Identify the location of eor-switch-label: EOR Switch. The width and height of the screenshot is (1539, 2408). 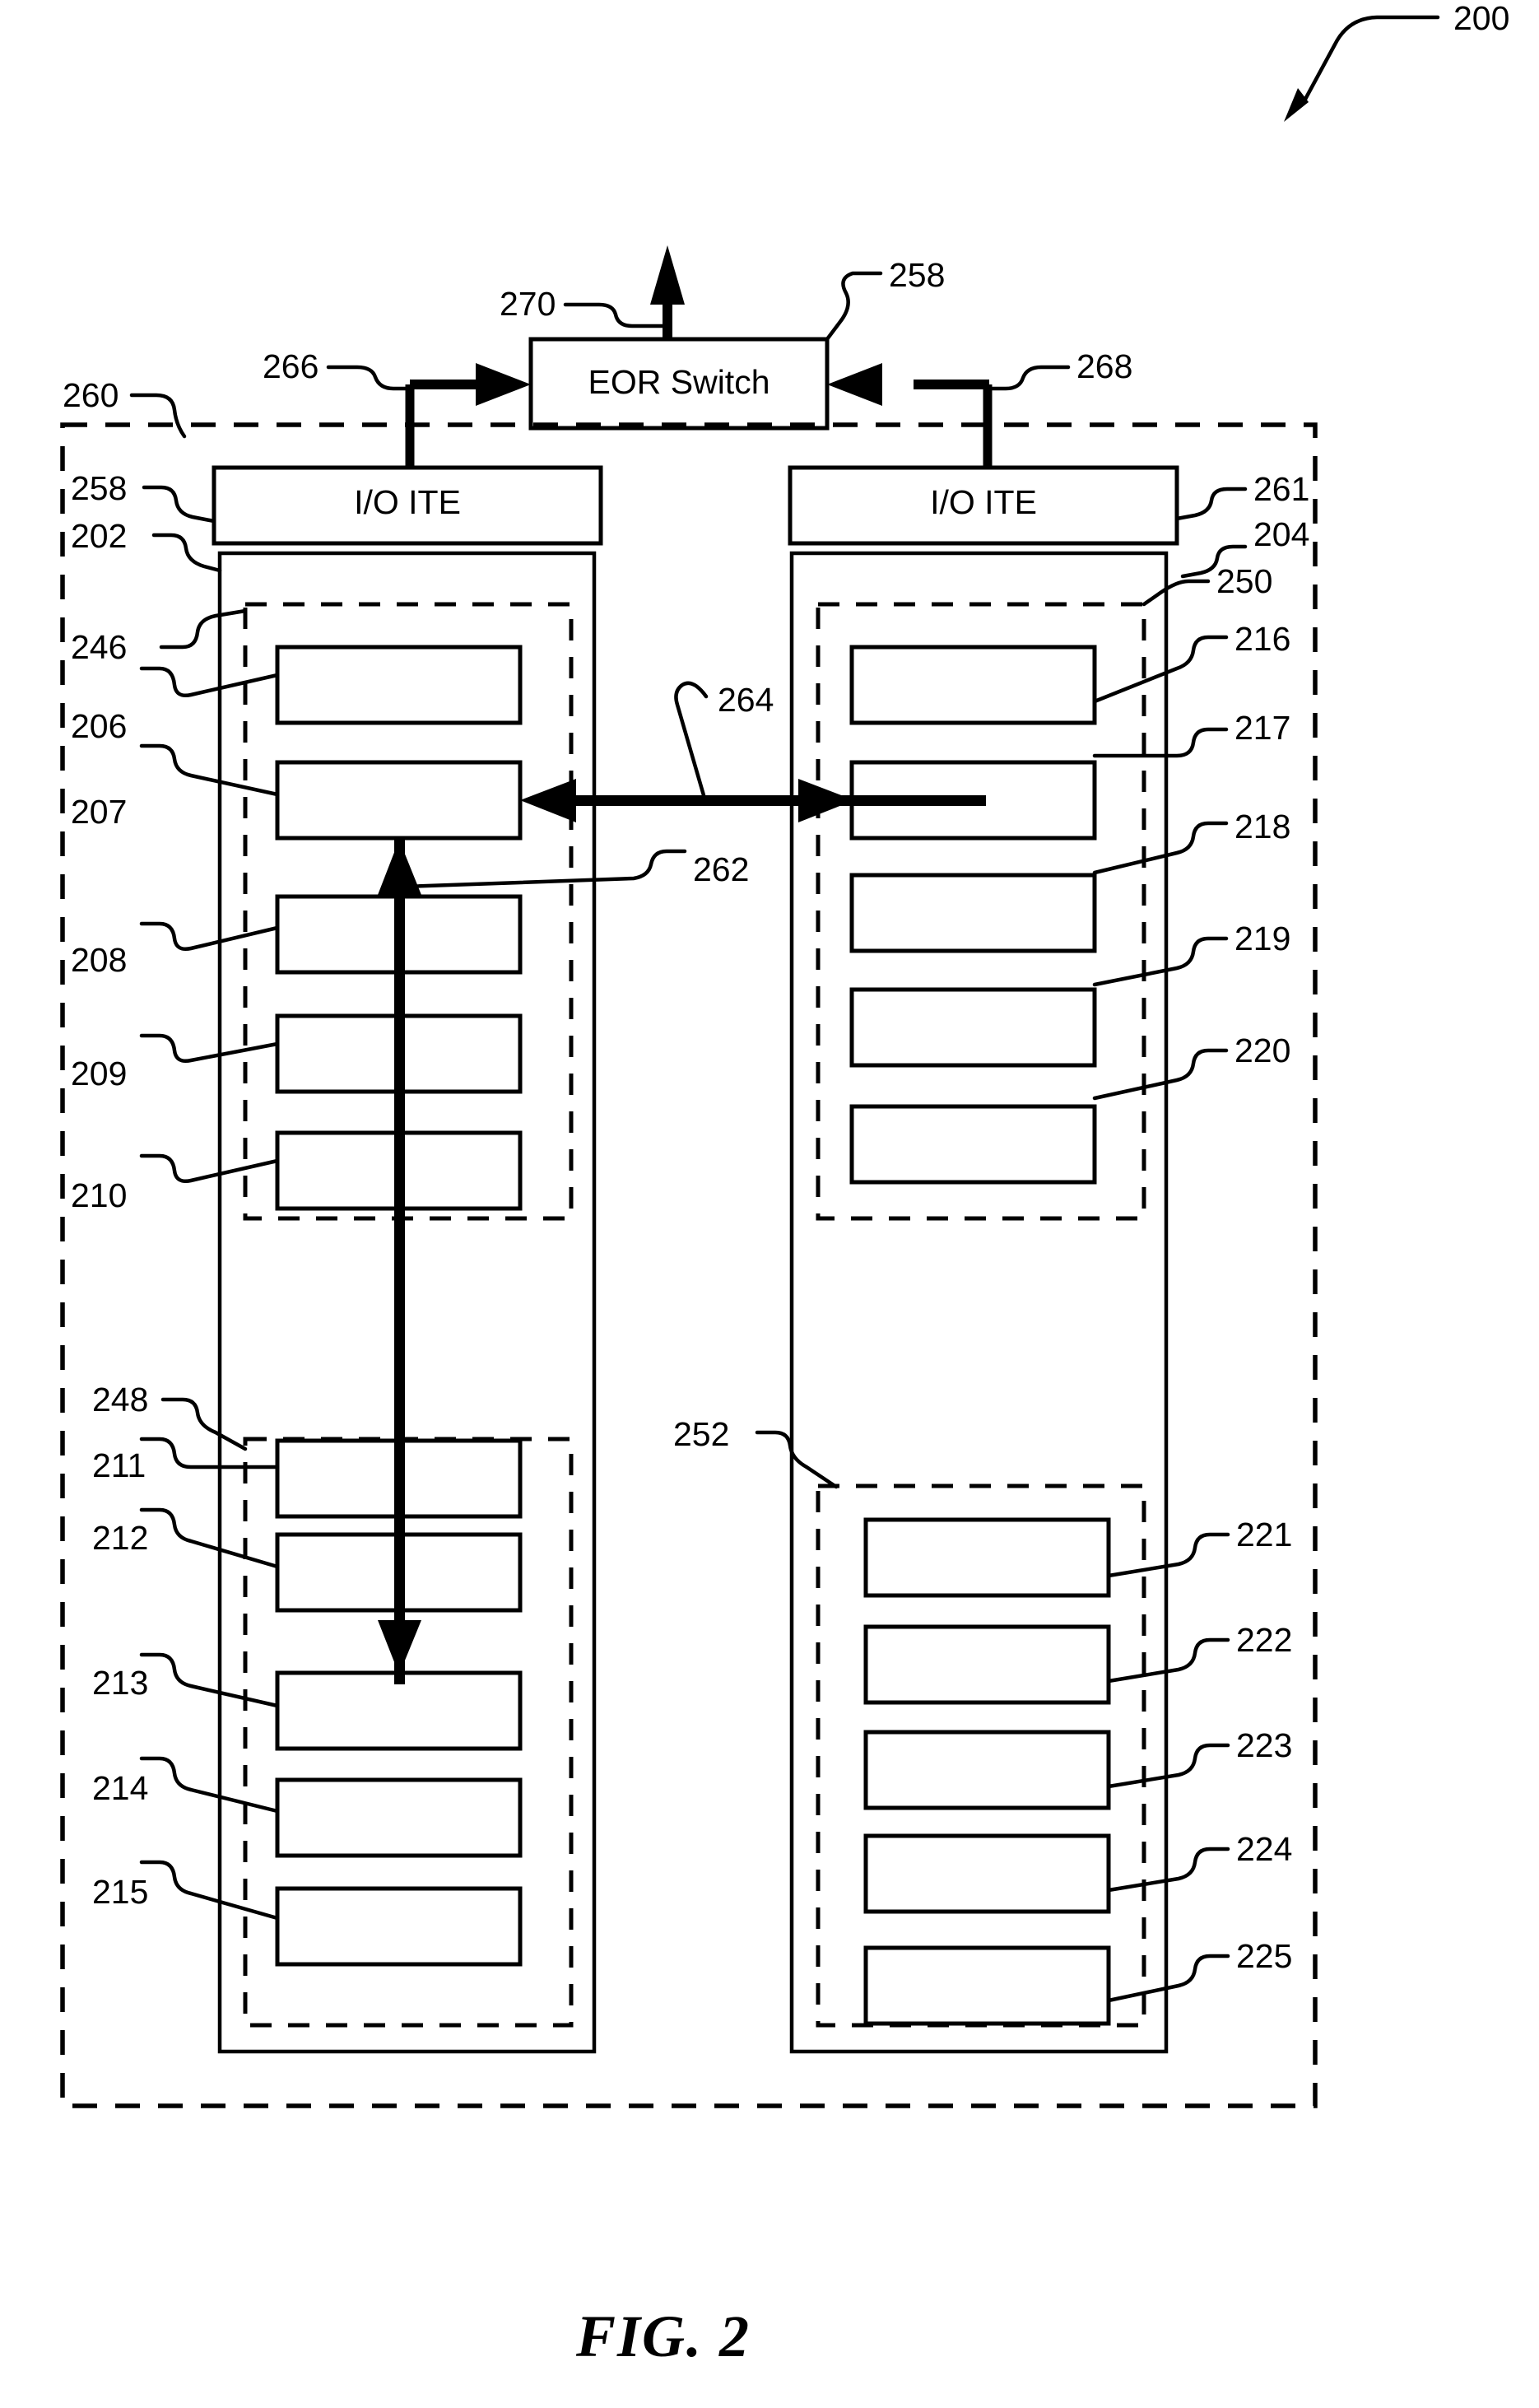
(679, 382).